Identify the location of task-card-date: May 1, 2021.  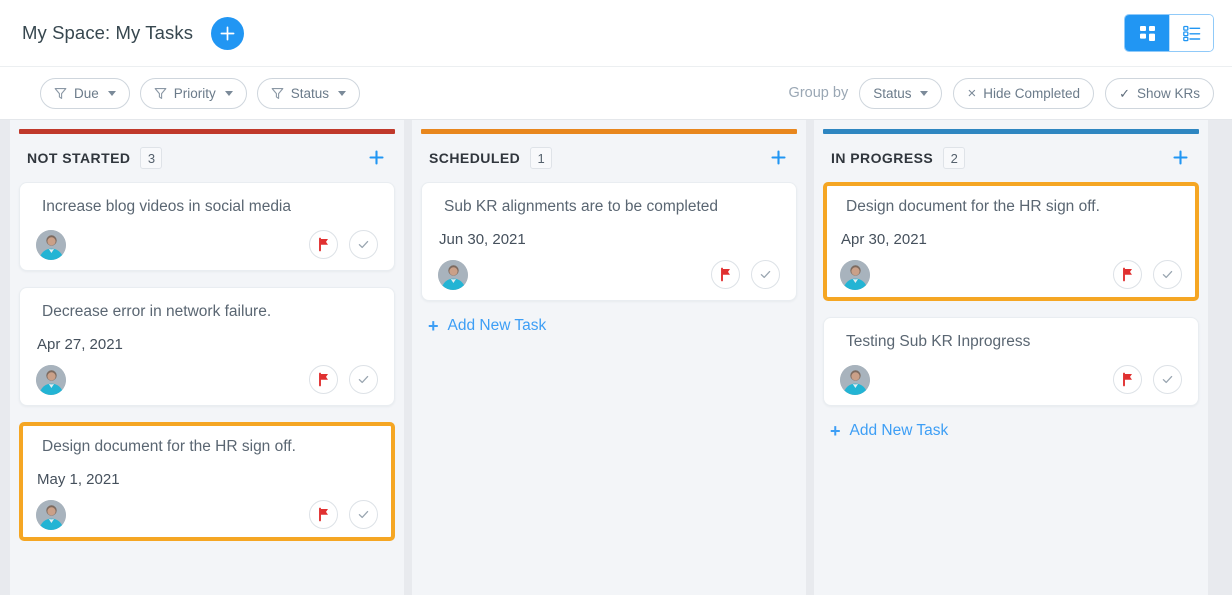
(78, 479).